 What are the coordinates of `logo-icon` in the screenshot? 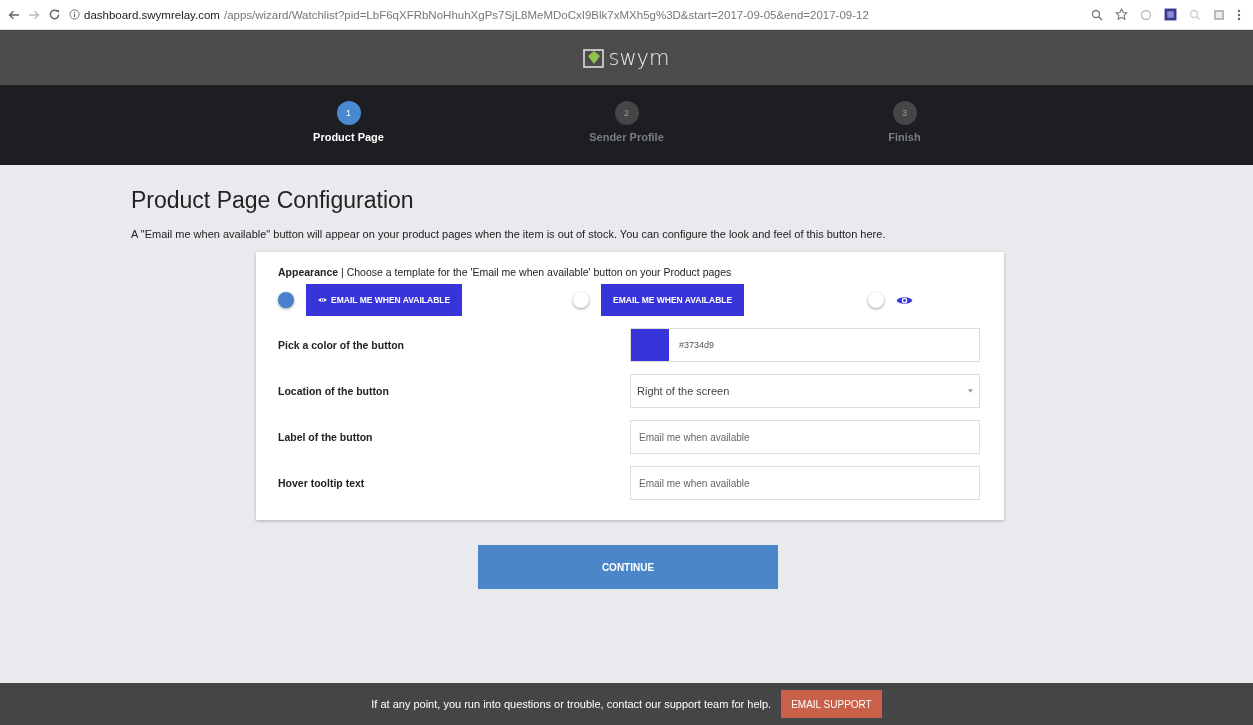 It's located at (594, 57).